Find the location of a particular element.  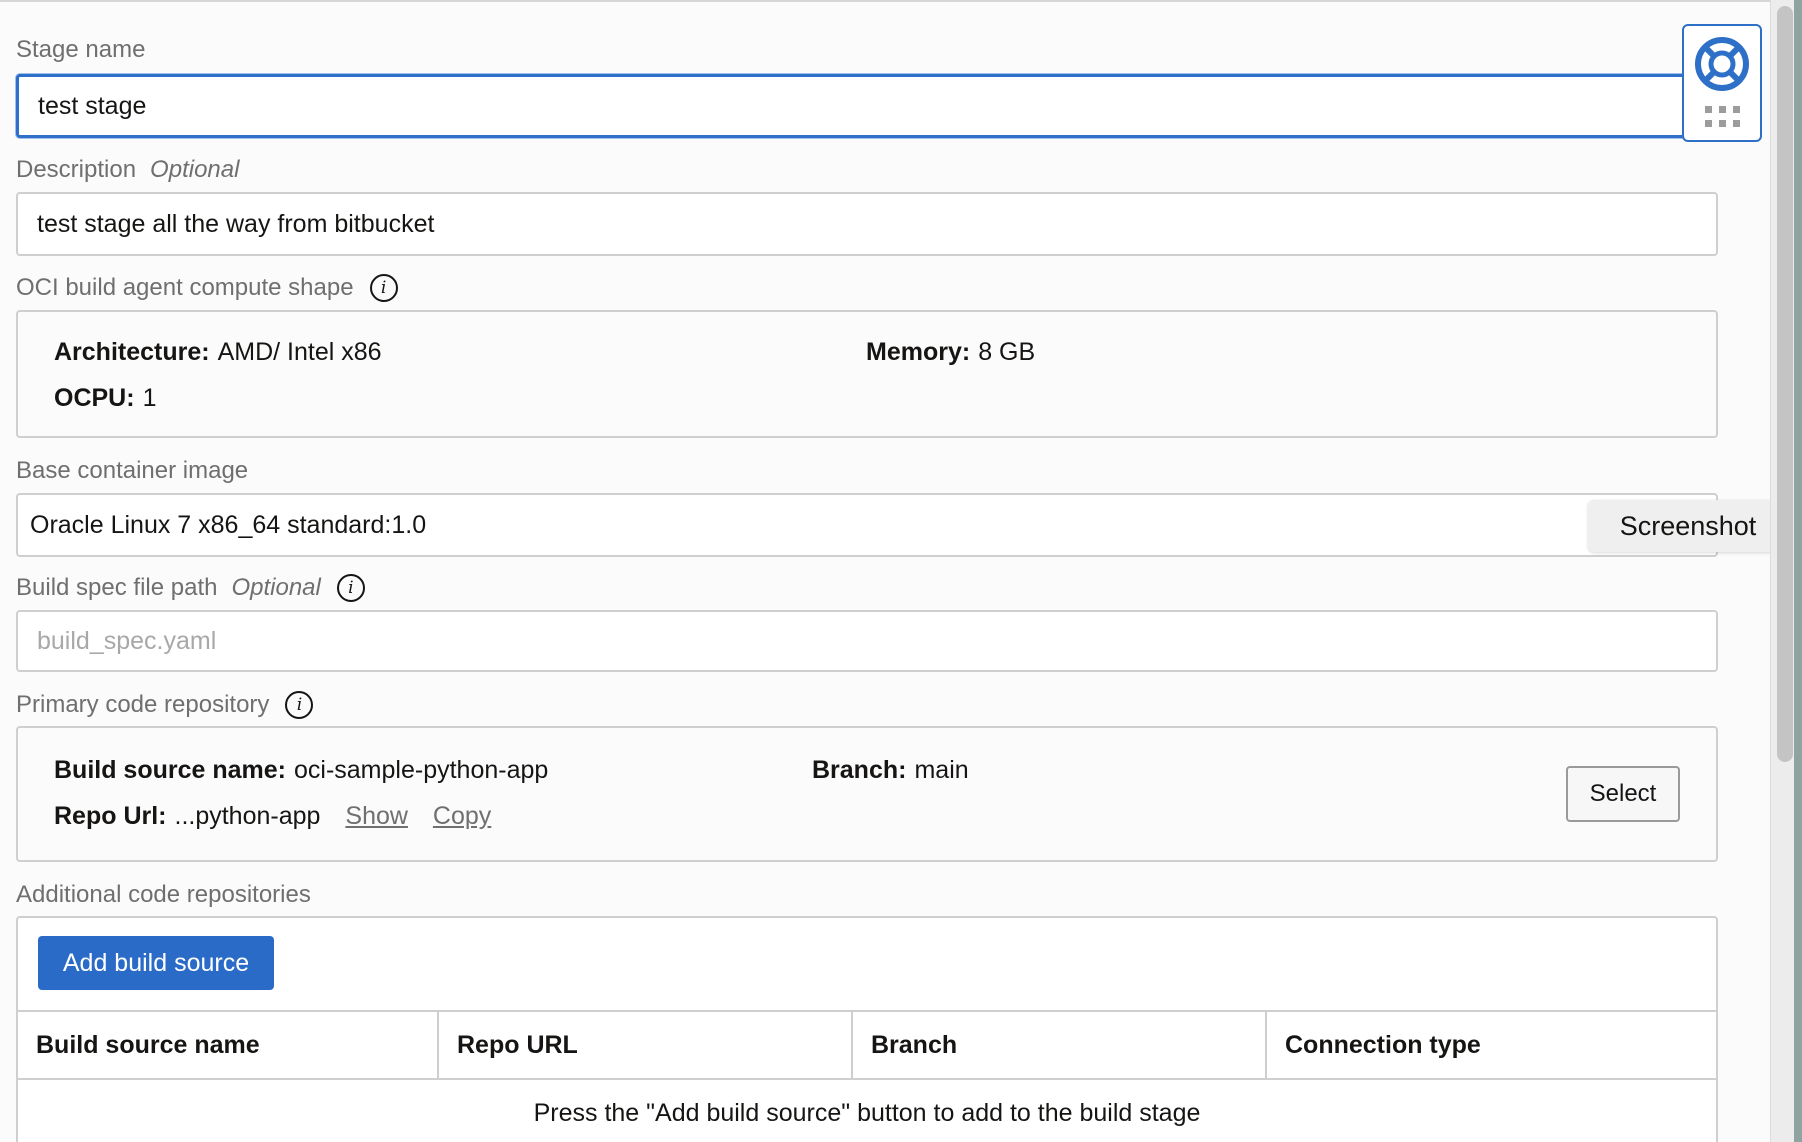

compute-shape-label: OCI build agent compute shape i is located at coordinates (207, 288).